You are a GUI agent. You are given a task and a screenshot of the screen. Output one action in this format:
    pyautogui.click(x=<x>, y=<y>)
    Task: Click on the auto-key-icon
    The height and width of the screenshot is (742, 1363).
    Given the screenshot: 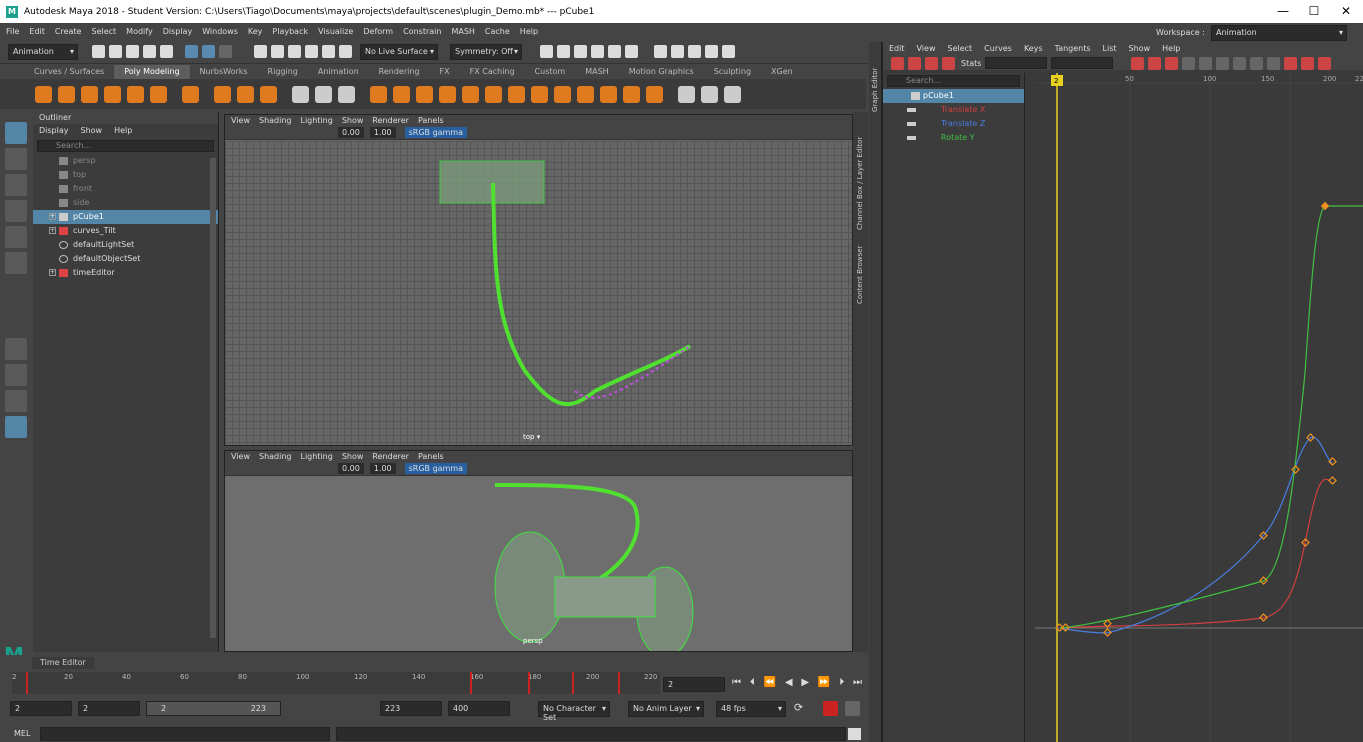 What is the action you would take?
    pyautogui.click(x=830, y=708)
    